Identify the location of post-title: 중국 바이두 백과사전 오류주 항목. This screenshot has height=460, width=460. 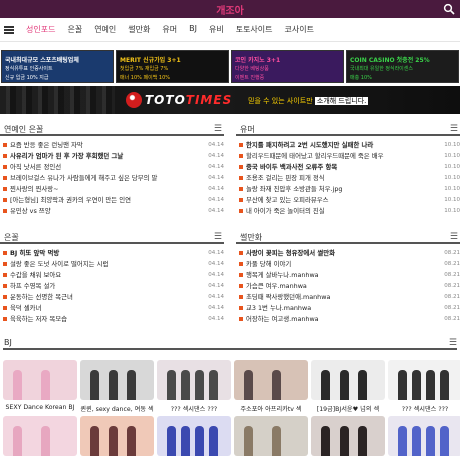
(340, 167).